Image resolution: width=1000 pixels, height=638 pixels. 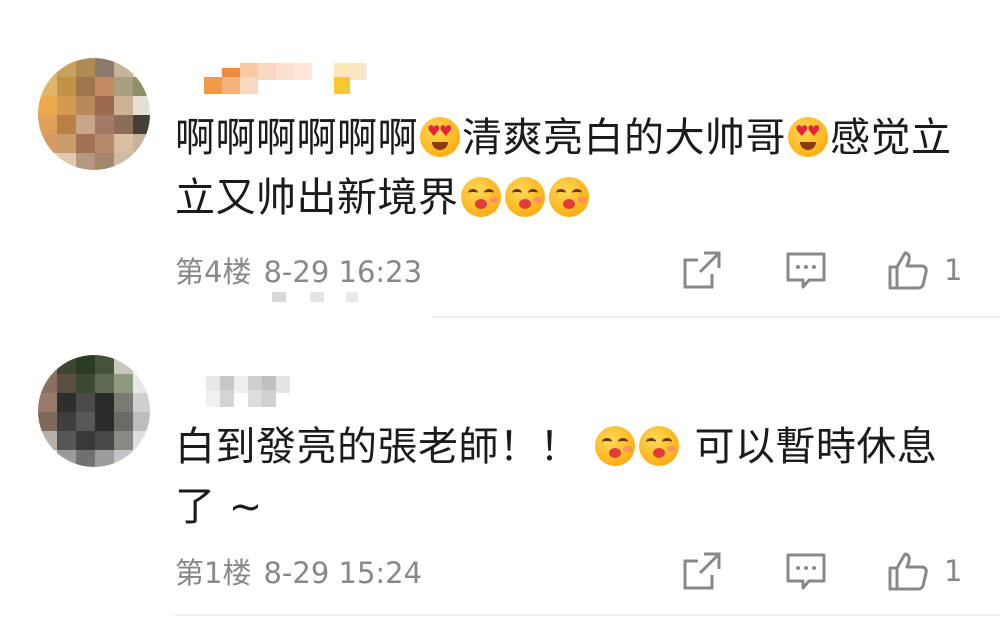 I want to click on comment-text-part: 白到發亮的張老師！！, so click(x=377, y=447).